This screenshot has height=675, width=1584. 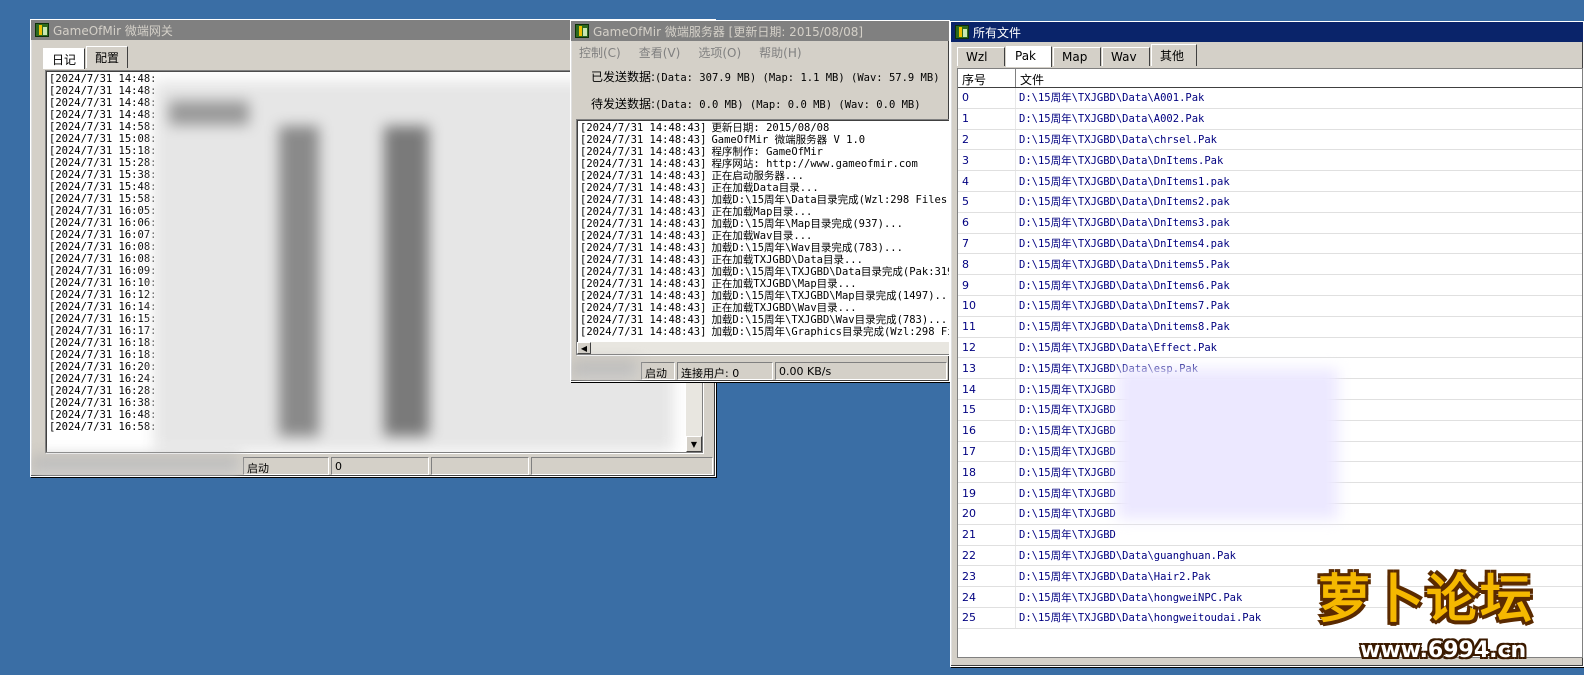 I want to click on tab-map: Map, so click(x=1077, y=56).